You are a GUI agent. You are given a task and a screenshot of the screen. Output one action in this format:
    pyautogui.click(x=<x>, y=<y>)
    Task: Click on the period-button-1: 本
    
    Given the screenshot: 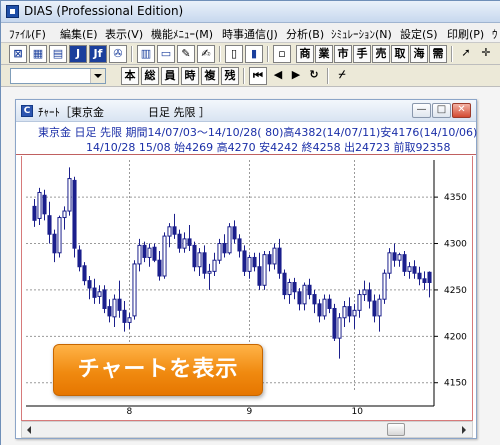 What is the action you would take?
    pyautogui.click(x=130, y=76)
    